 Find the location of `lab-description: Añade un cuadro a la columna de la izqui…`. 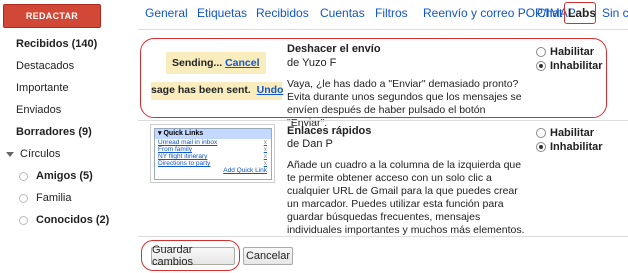

lab-description: Añade un cuadro a la columna de la izqui… is located at coordinates (406, 197).